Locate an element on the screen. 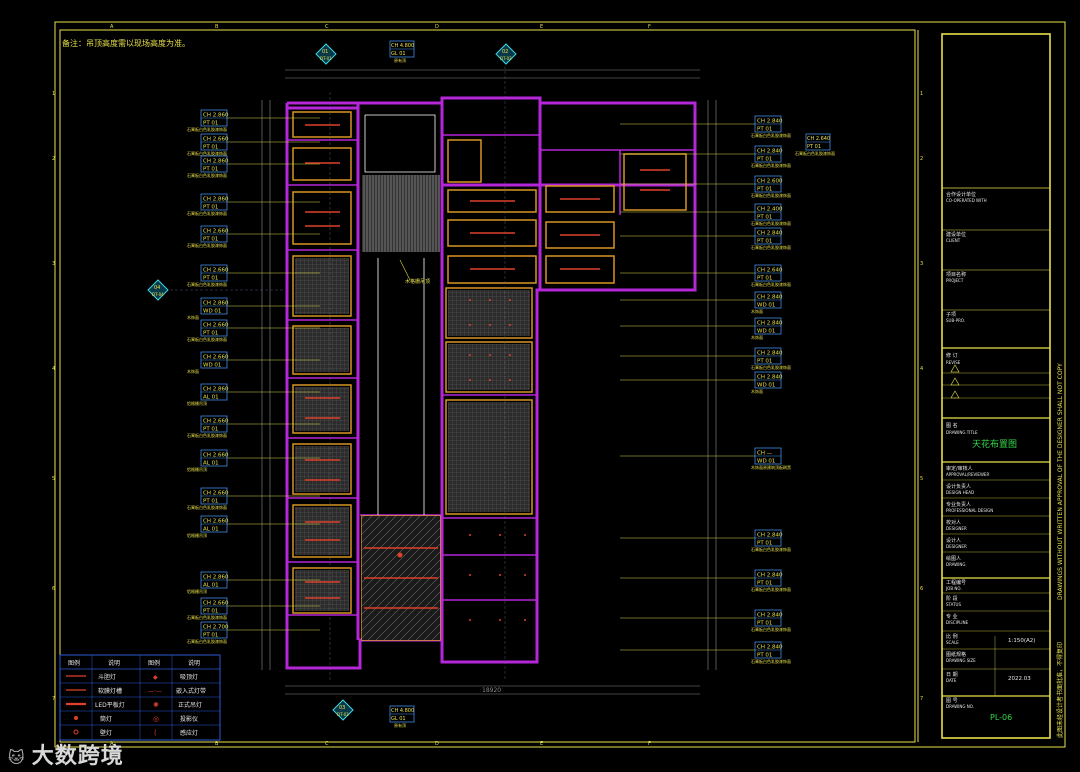 The width and height of the screenshot is (1080, 772). watermark-text: 大数跨境 is located at coordinates (77, 756).